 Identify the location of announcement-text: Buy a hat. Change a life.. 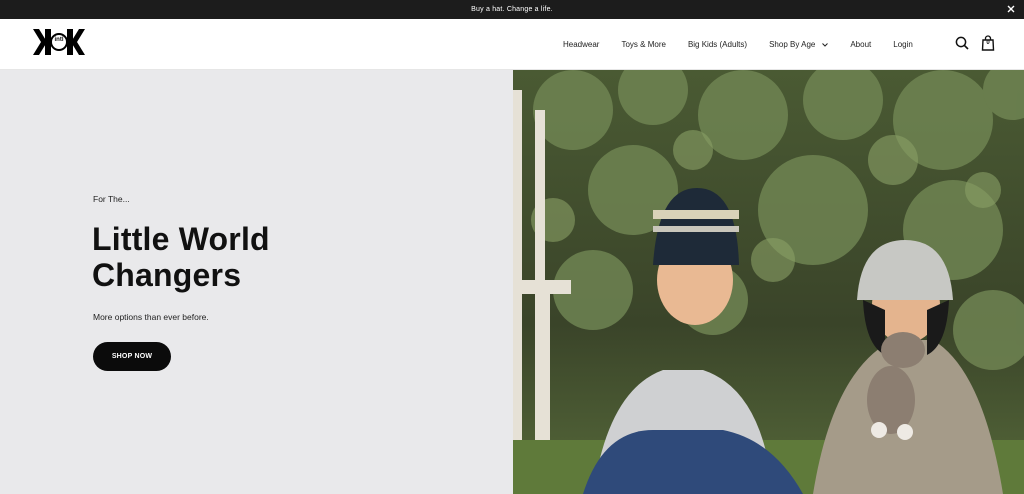
(512, 9).